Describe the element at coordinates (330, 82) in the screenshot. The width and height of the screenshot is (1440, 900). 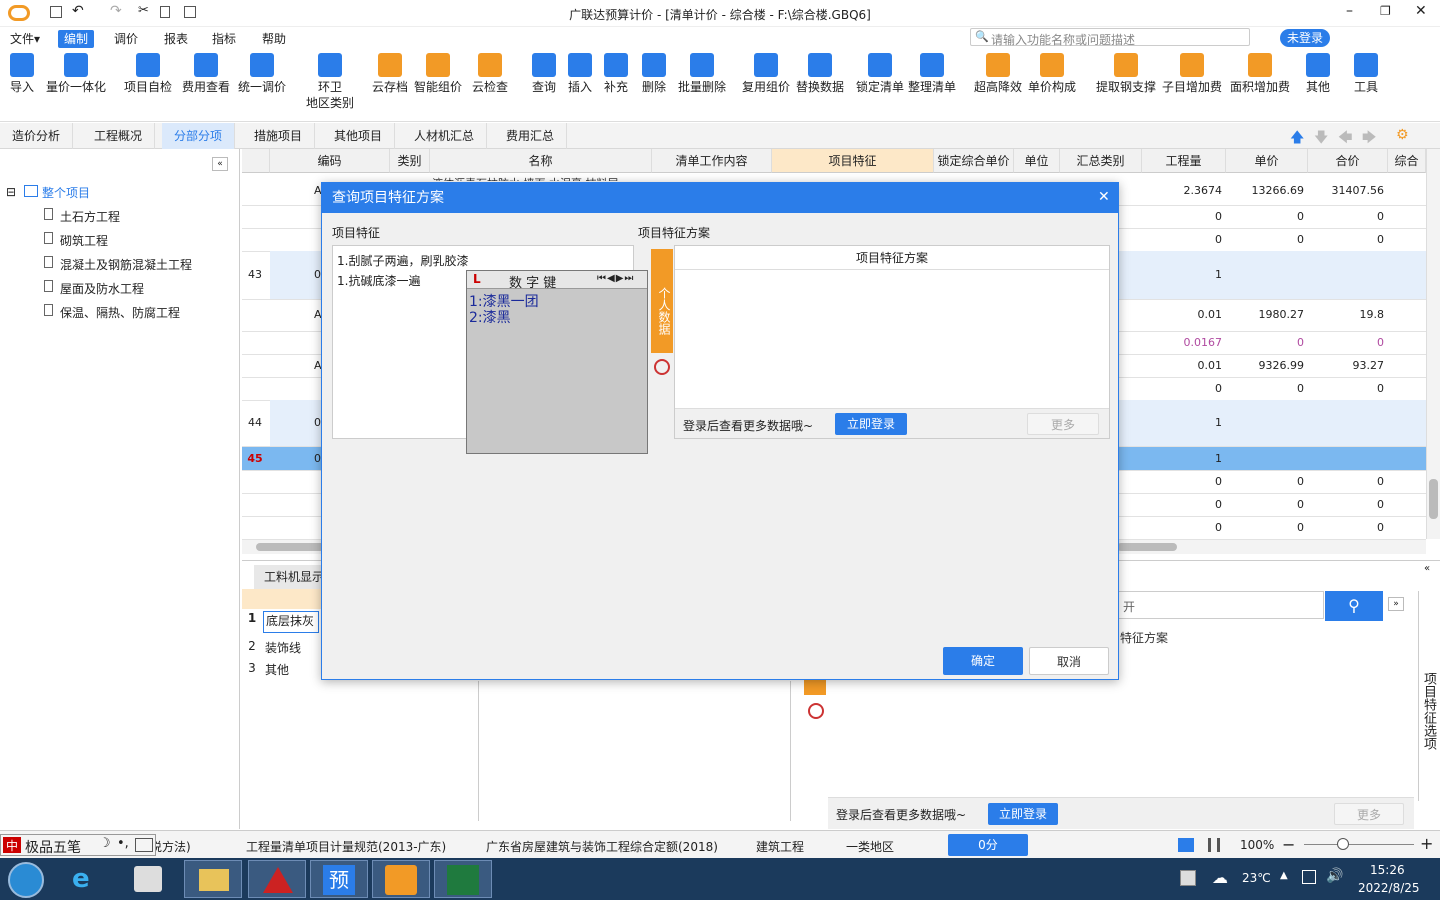
I see `ribbon-button: 环卫 地区类别` at that location.